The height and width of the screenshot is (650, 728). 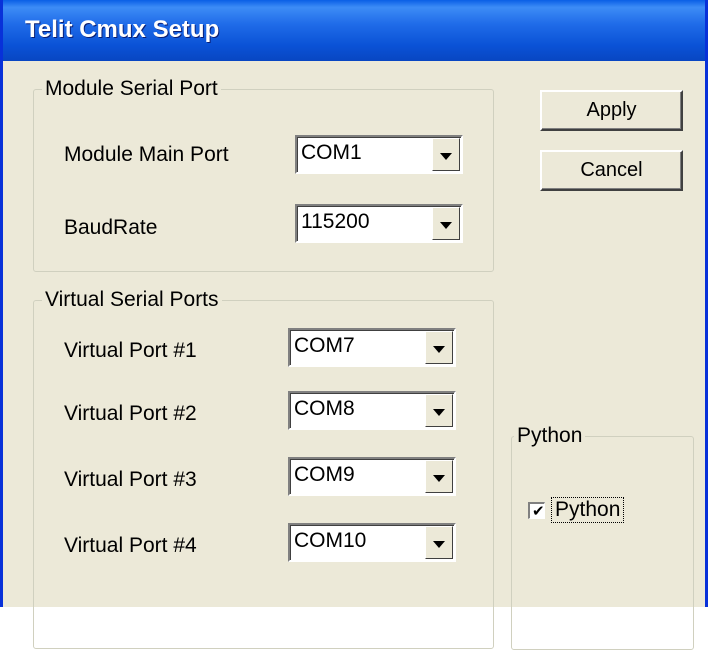 What do you see at coordinates (550, 436) in the screenshot?
I see `python-group-title: Python` at bounding box center [550, 436].